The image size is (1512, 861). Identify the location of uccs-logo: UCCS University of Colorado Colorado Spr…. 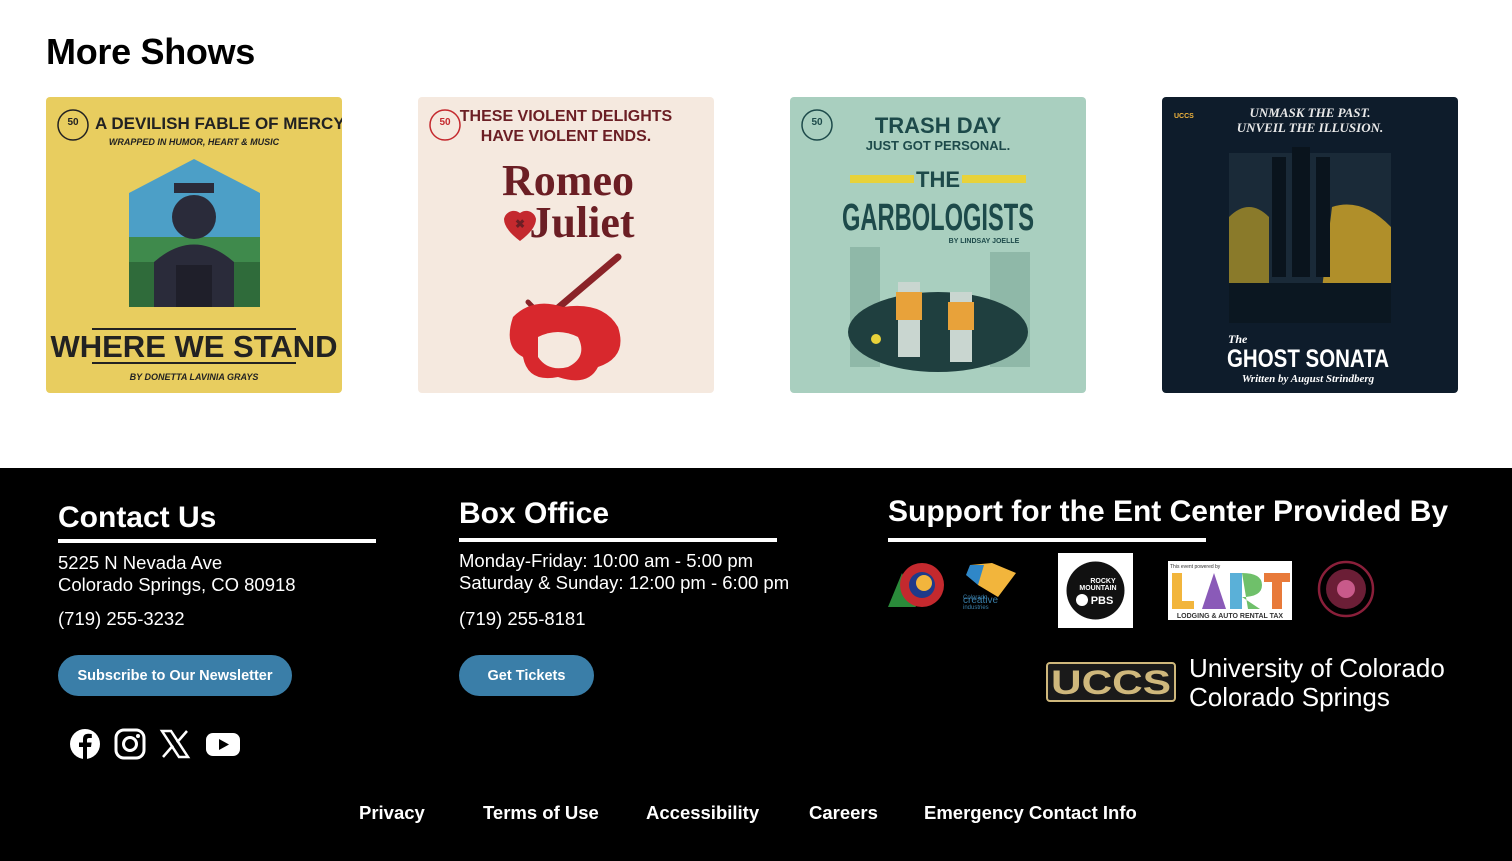
(1251, 683).